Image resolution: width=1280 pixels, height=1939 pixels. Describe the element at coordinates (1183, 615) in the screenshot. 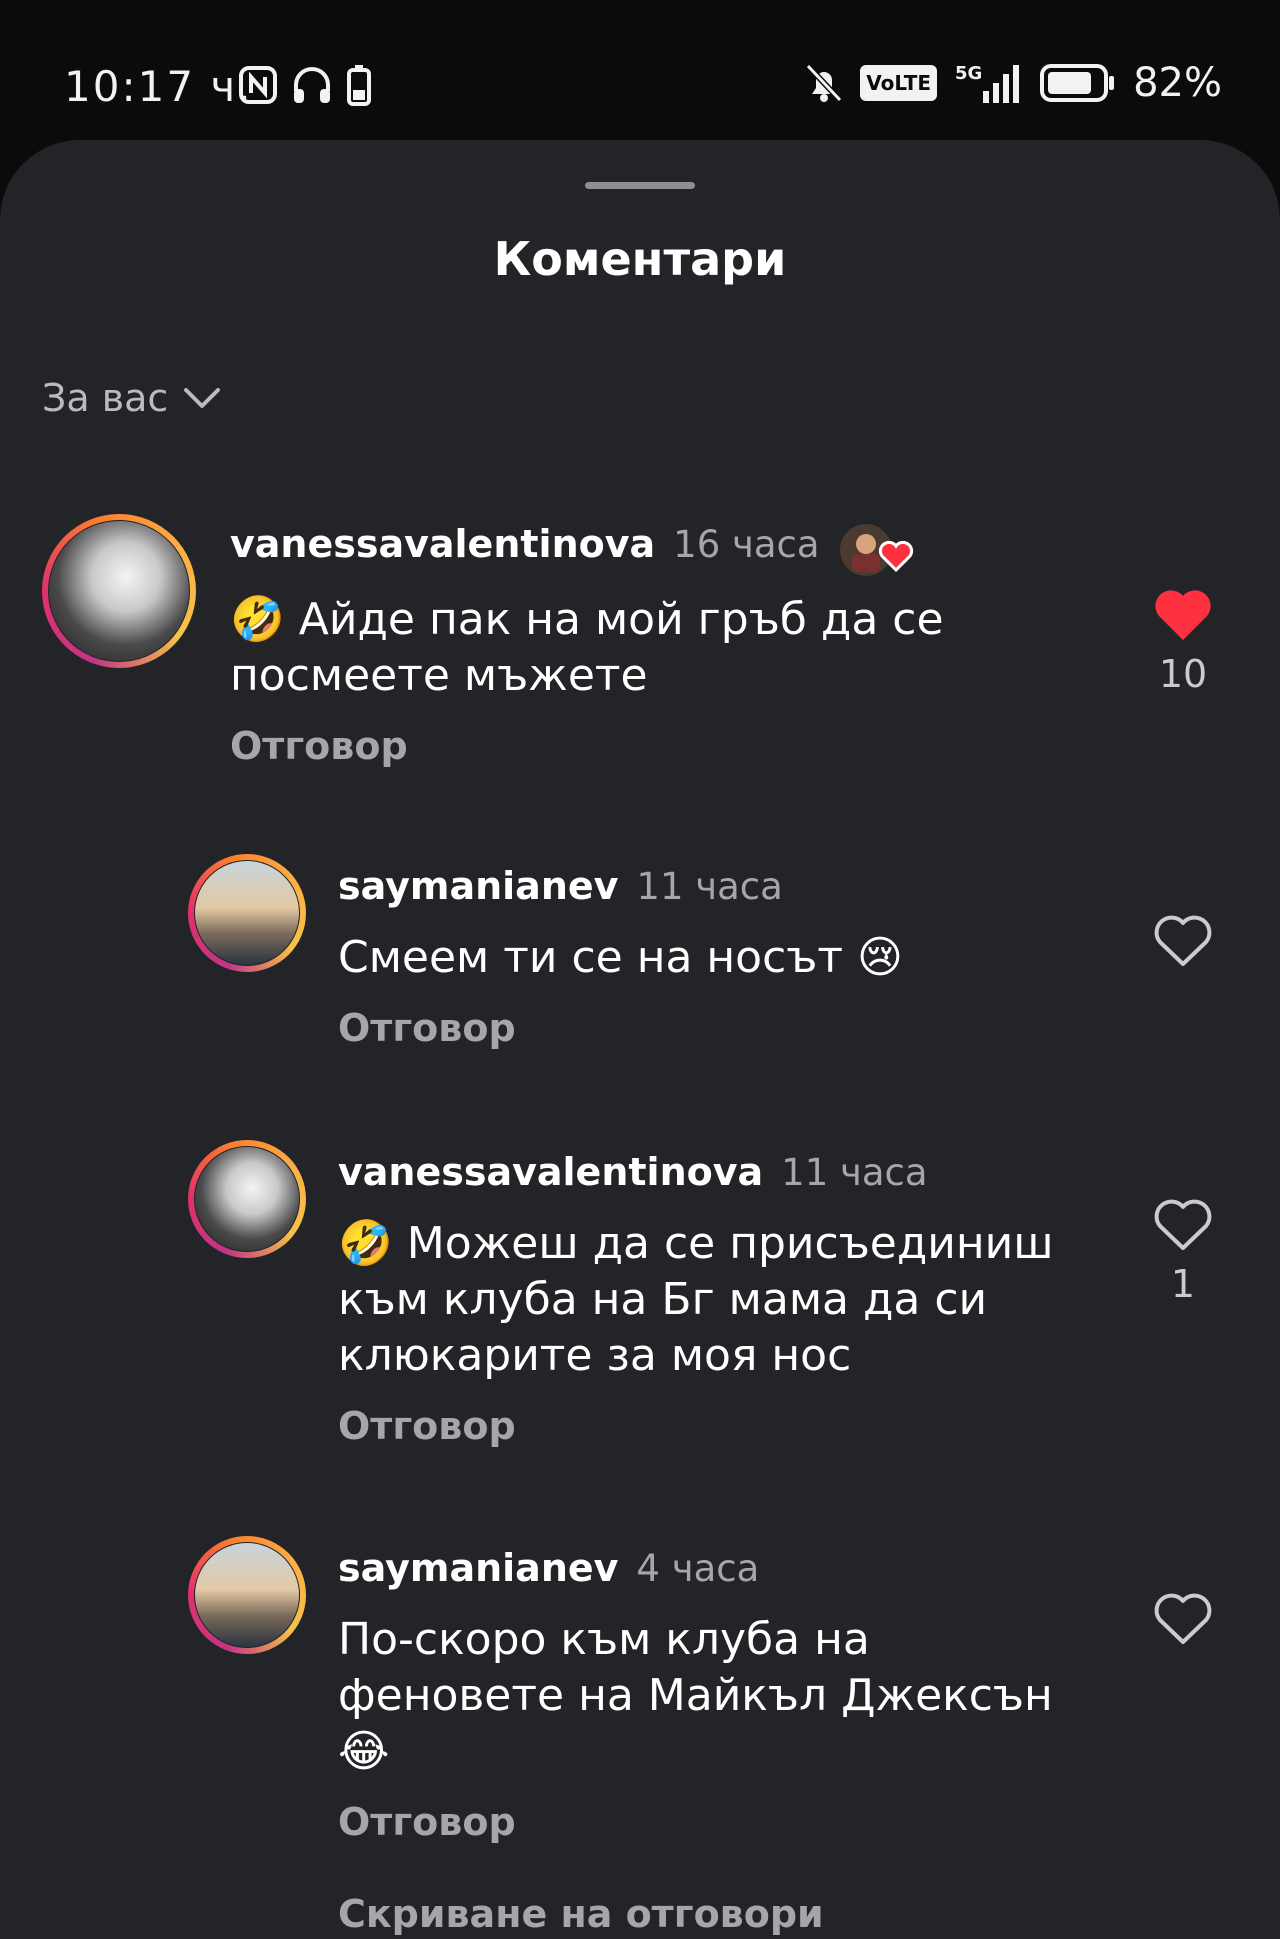

I see `heart-filled-icon` at that location.